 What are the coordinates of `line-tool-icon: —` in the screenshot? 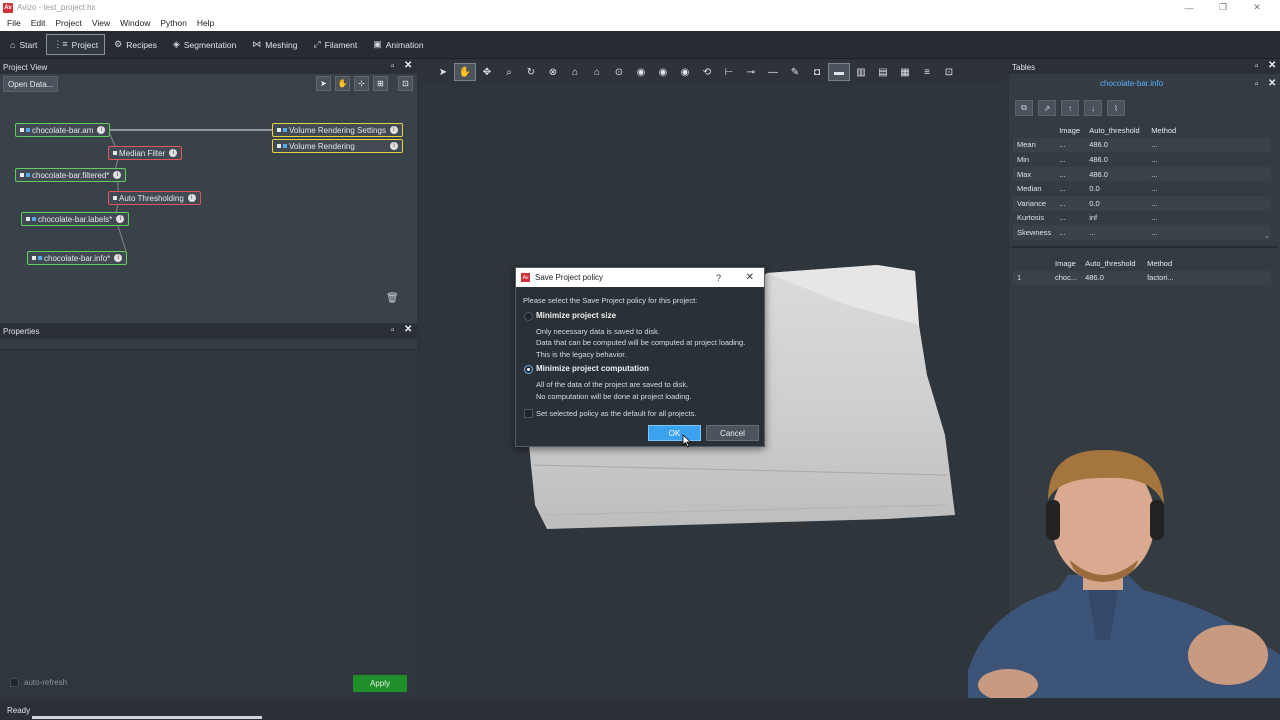 It's located at (773, 72).